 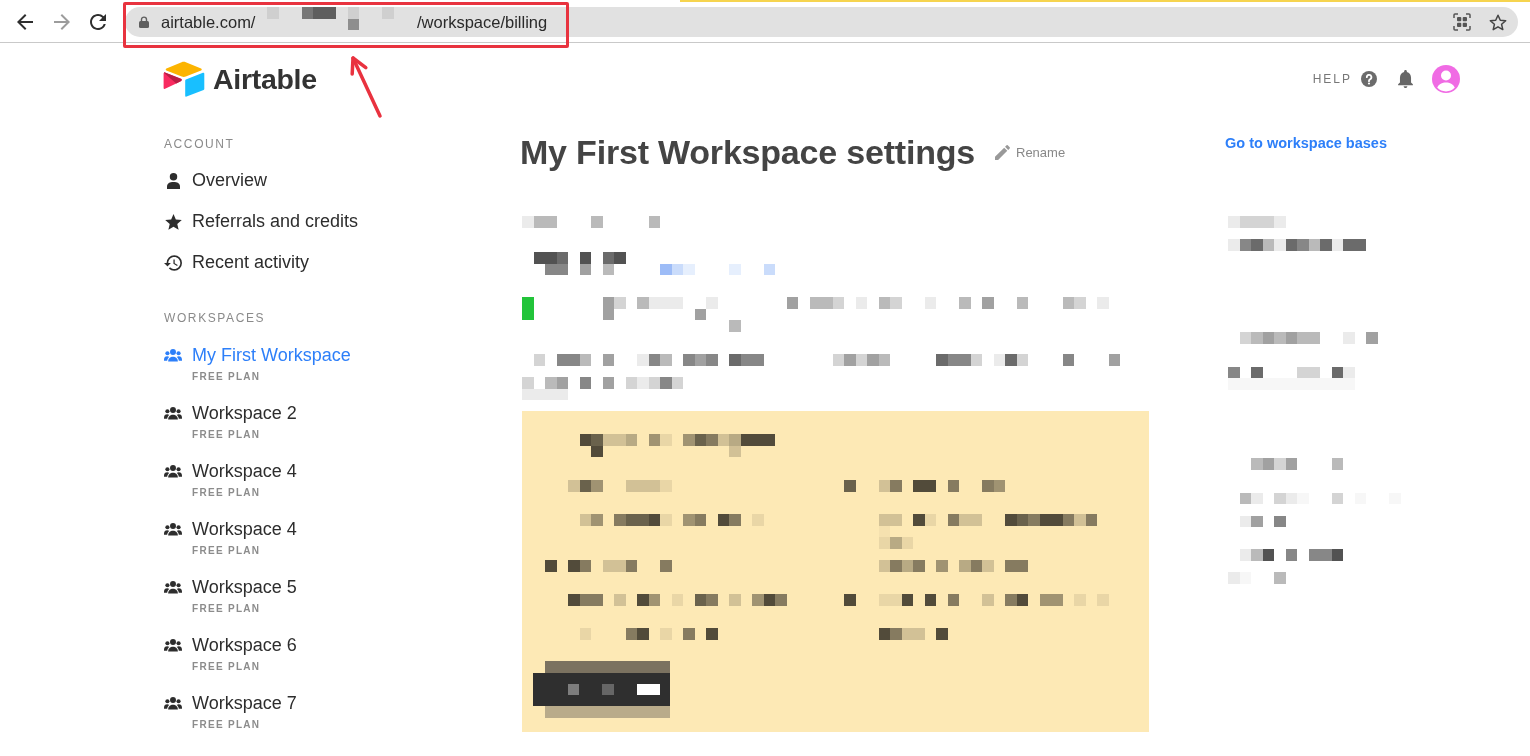 I want to click on sidebar-link: Recent activity, so click(x=237, y=262).